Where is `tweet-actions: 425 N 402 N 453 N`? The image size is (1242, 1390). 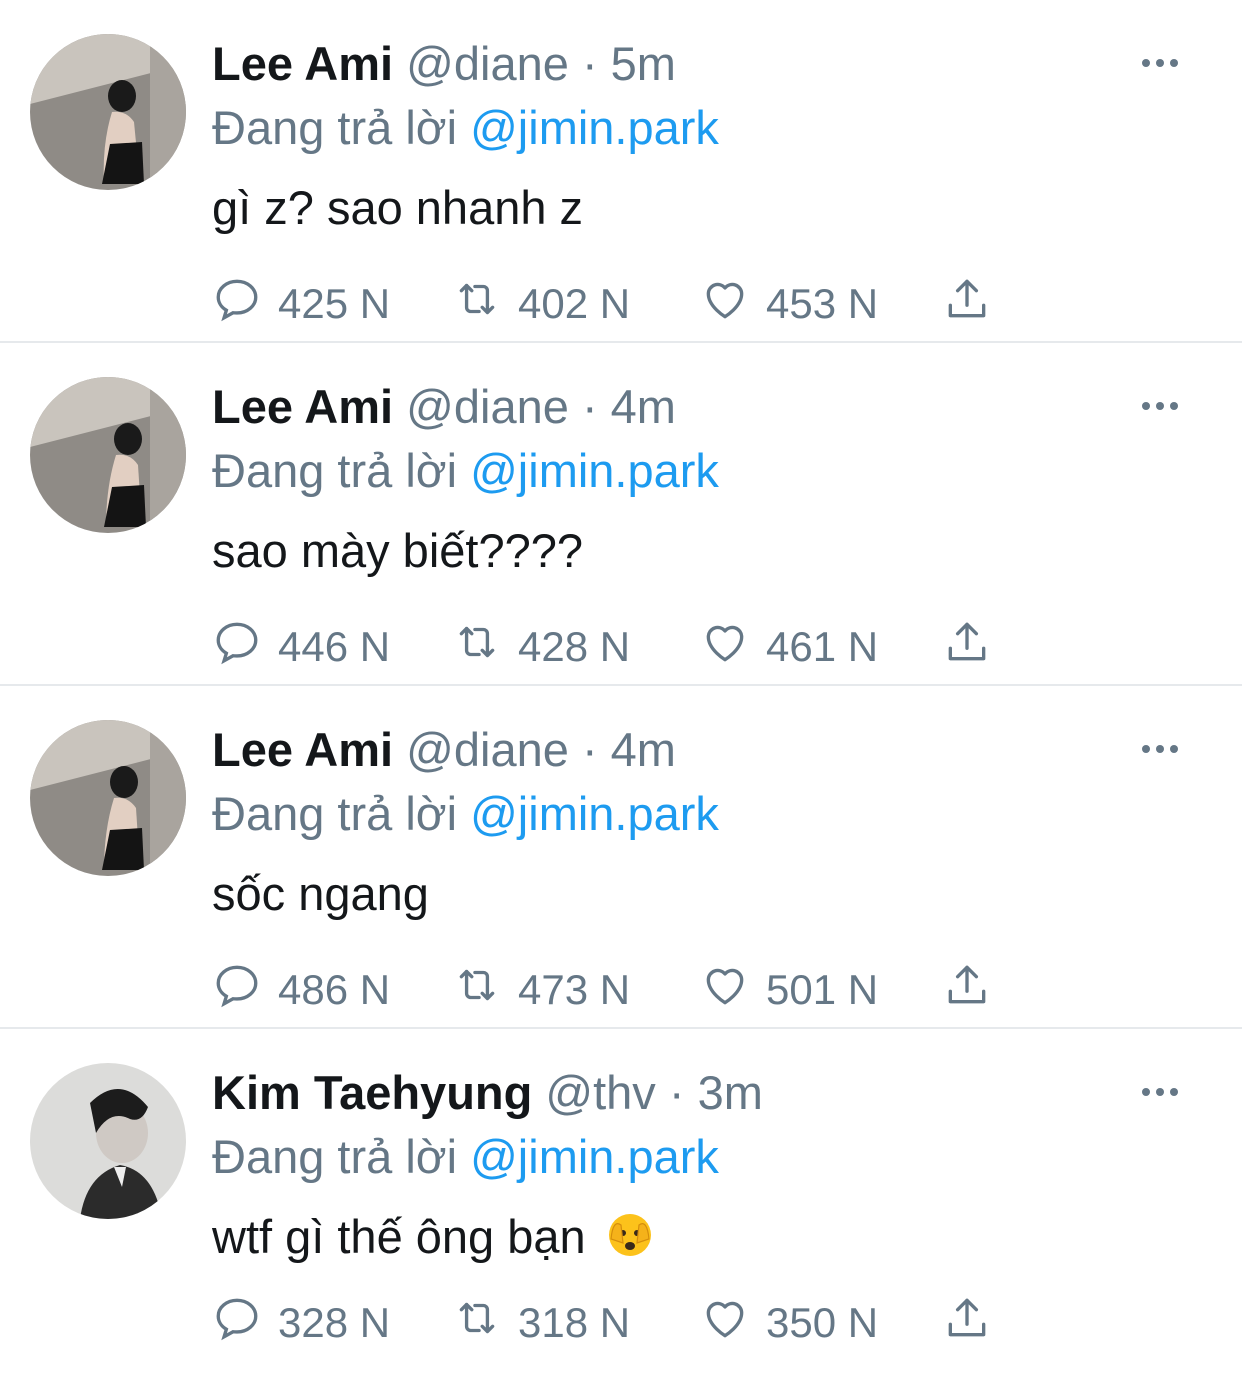
tweet-actions: 425 N 402 N 453 N is located at coordinates (612, 304).